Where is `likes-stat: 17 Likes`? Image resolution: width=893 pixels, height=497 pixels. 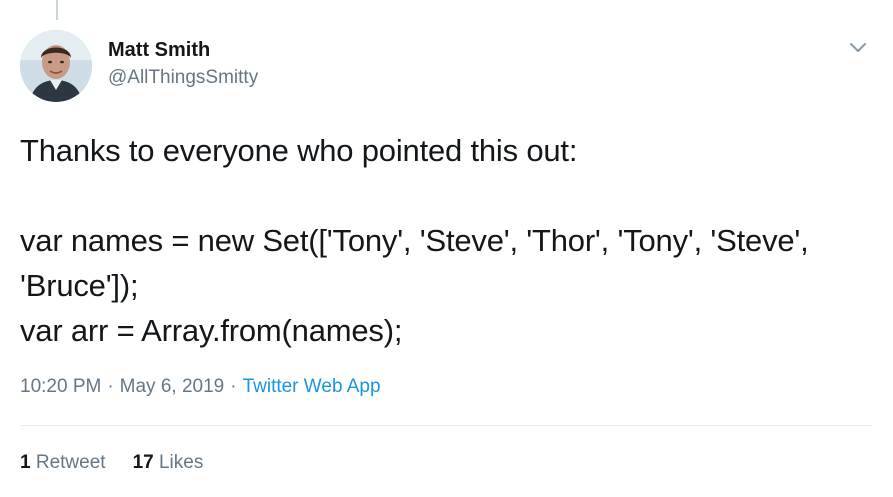 likes-stat: 17 Likes is located at coordinates (168, 462).